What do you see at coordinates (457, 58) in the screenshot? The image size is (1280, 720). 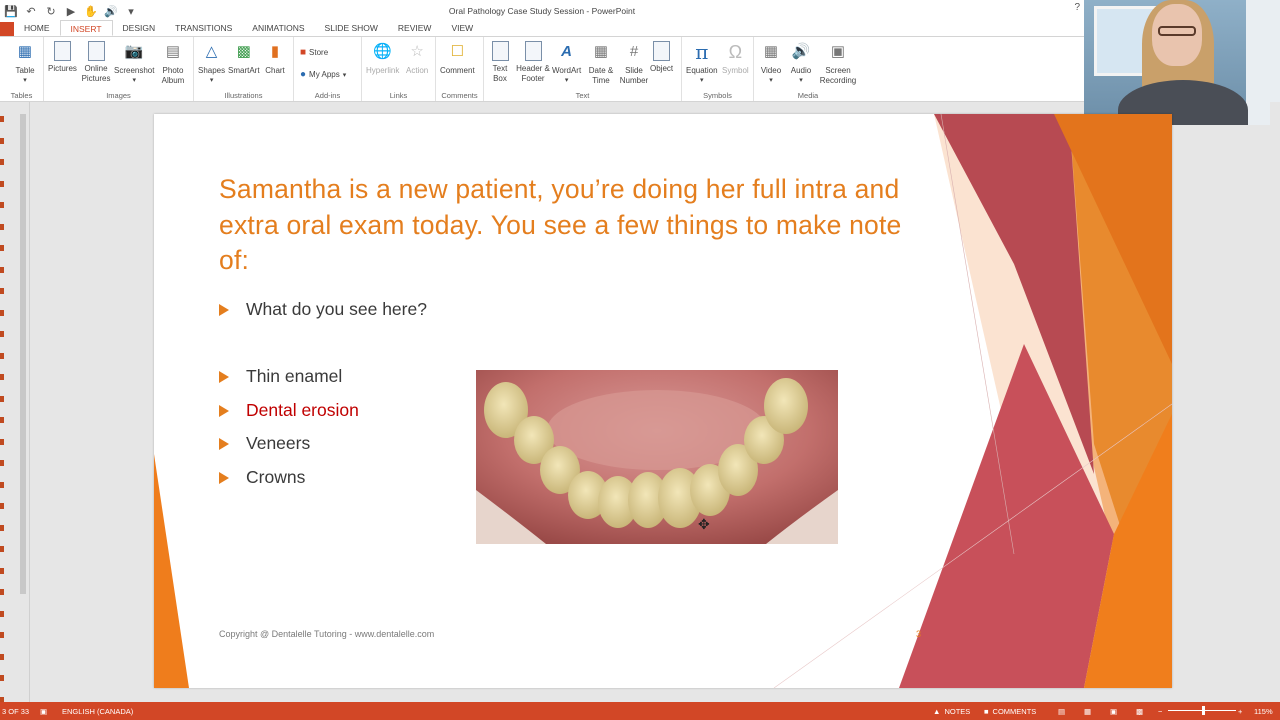 I see `comment-button: ☐ Comment` at bounding box center [457, 58].